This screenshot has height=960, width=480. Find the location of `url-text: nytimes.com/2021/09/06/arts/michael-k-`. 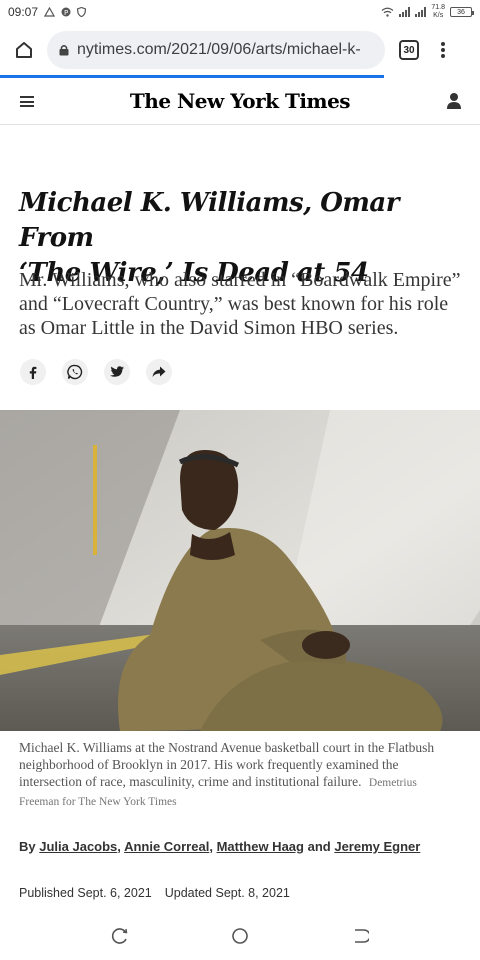

url-text: nytimes.com/2021/09/06/arts/michael-k- is located at coordinates (219, 49).